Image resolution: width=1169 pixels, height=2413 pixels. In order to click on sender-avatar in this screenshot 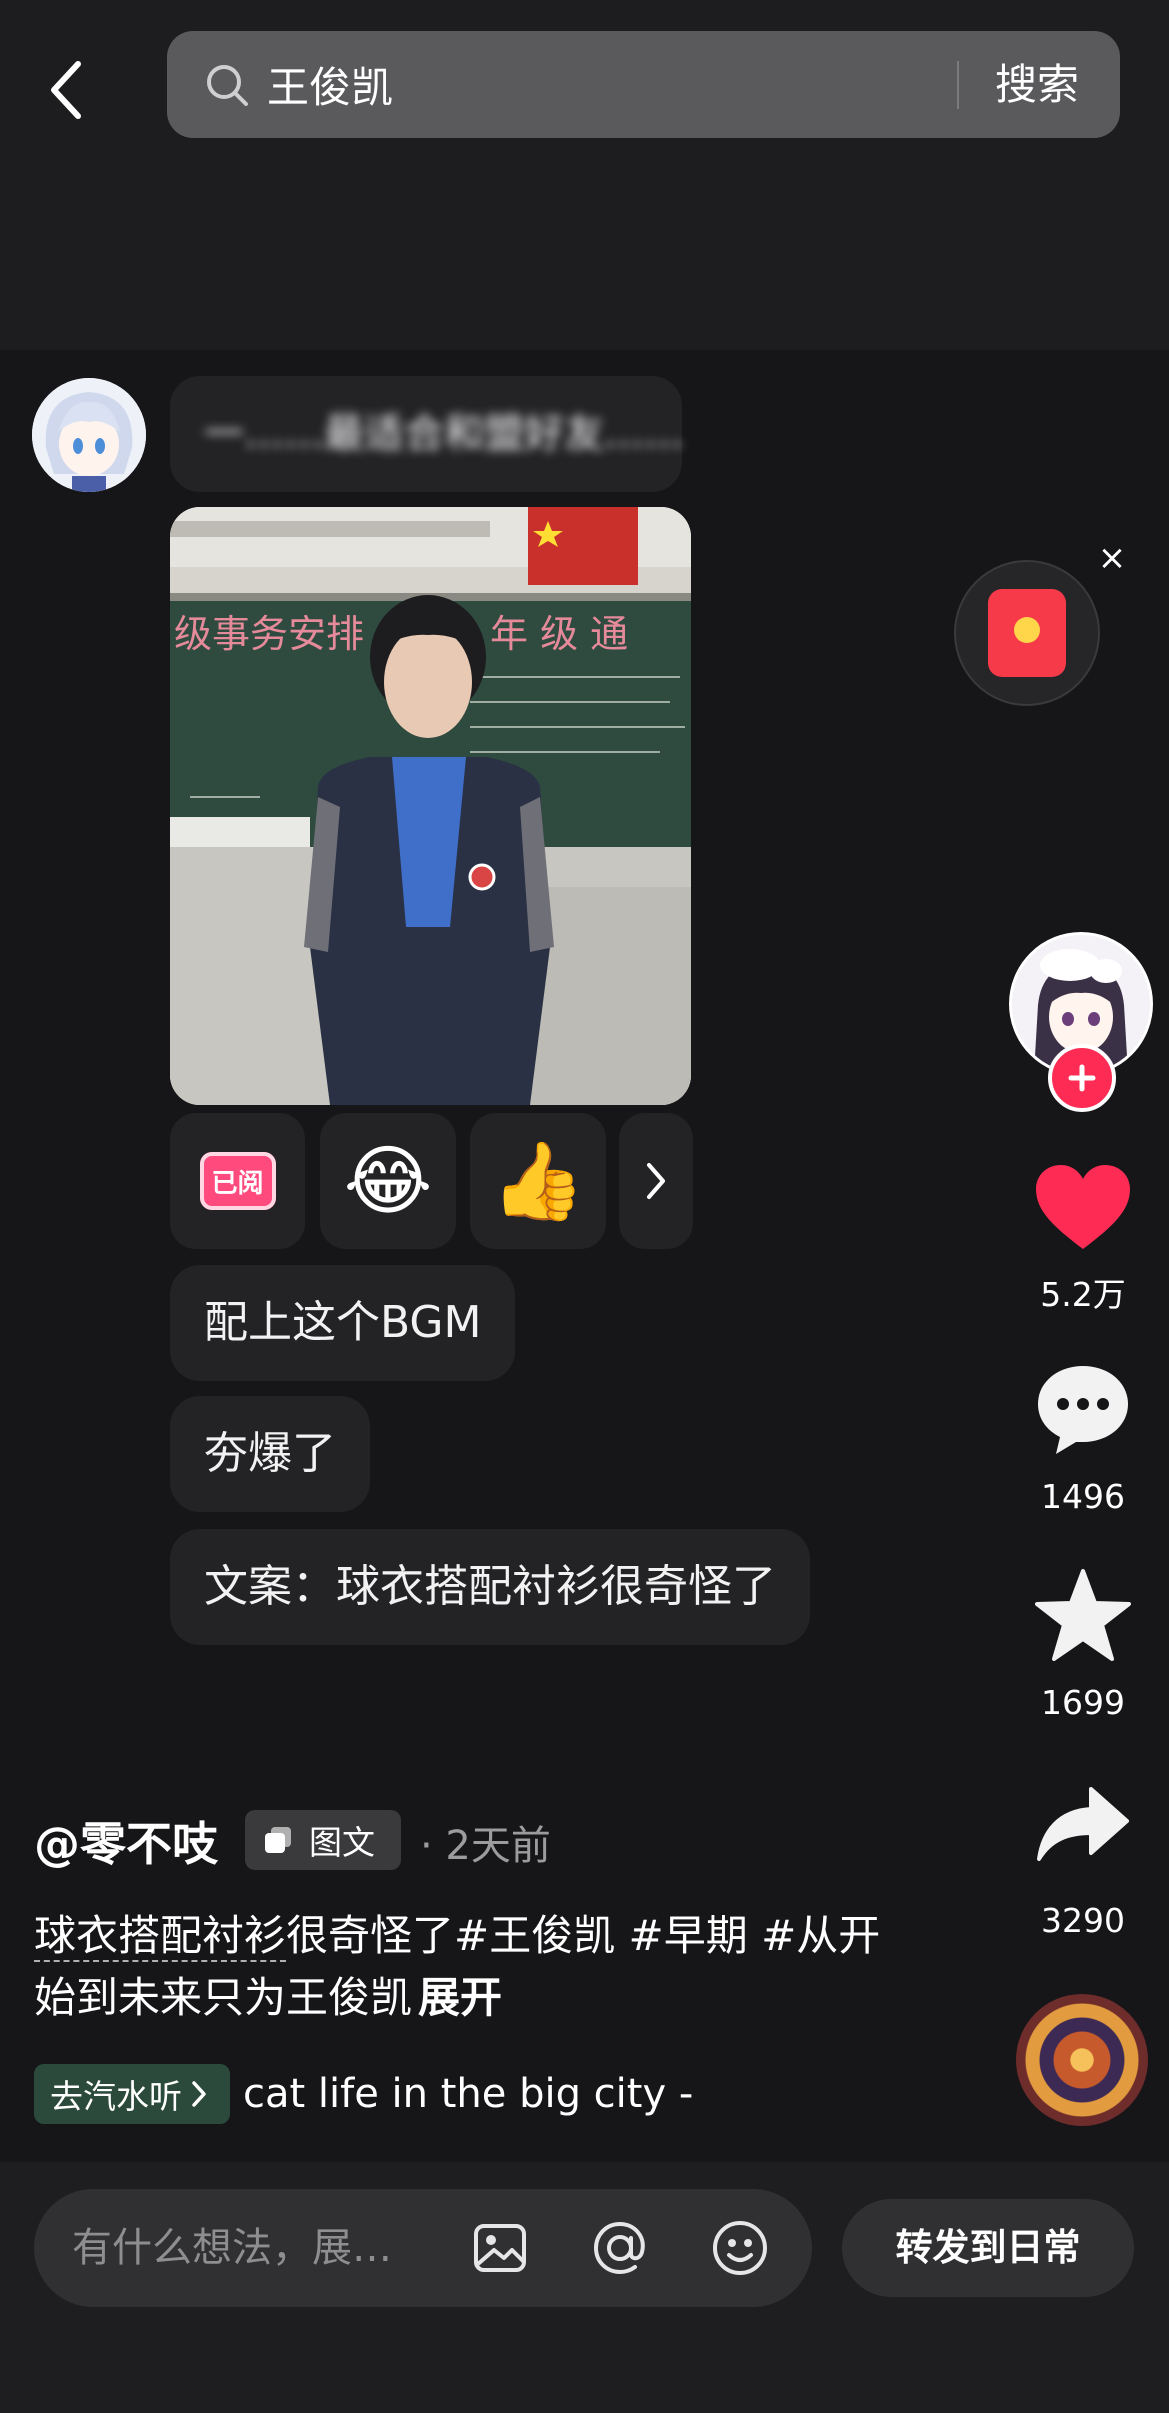, I will do `click(89, 435)`.